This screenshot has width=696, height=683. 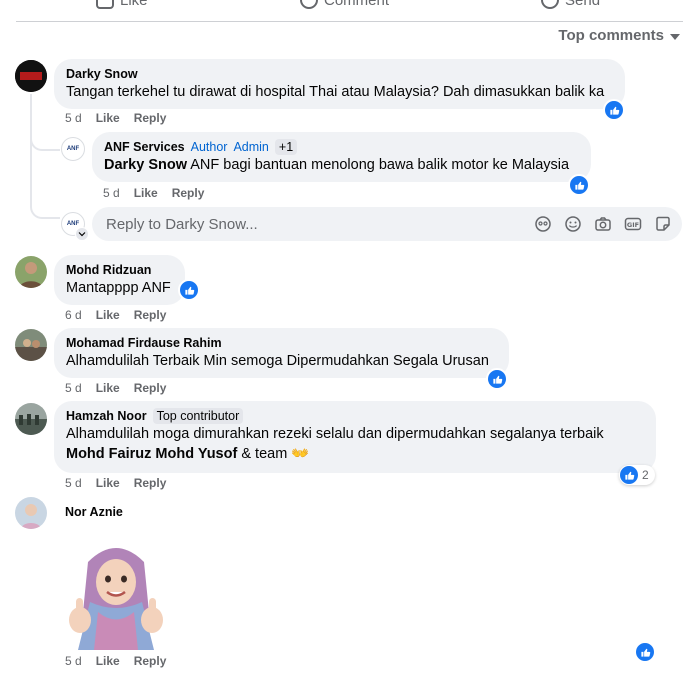 I want to click on avatar-sticker-icon, so click(x=543, y=224).